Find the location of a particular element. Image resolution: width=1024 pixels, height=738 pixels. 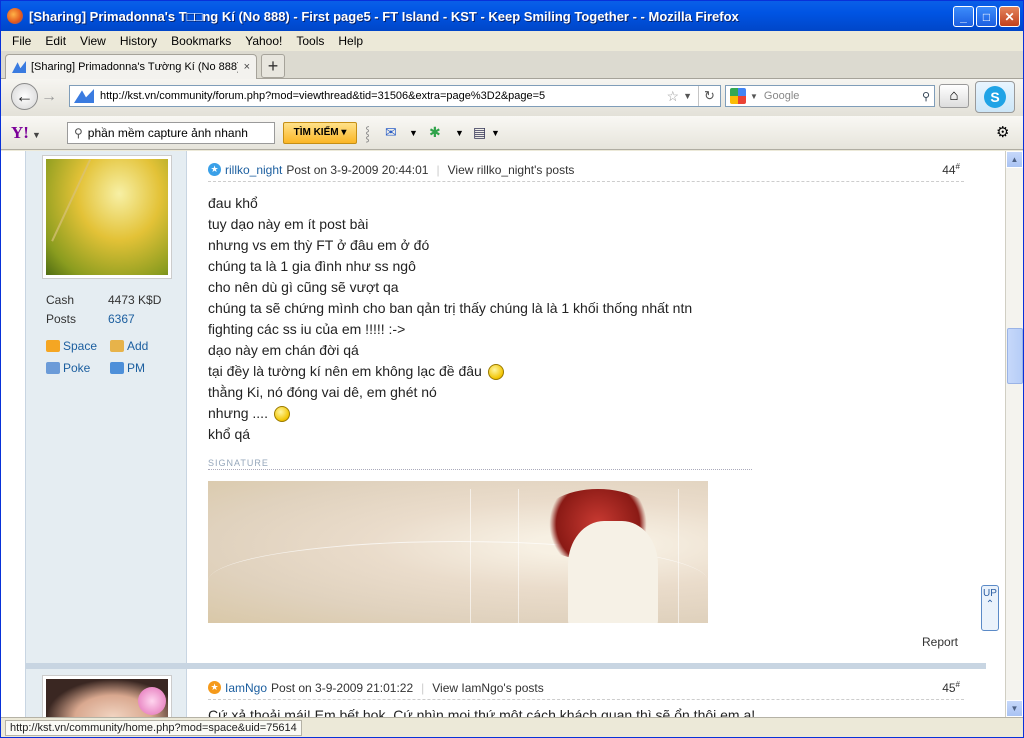

bookmark-star-icon: ☆ is located at coordinates (673, 96).